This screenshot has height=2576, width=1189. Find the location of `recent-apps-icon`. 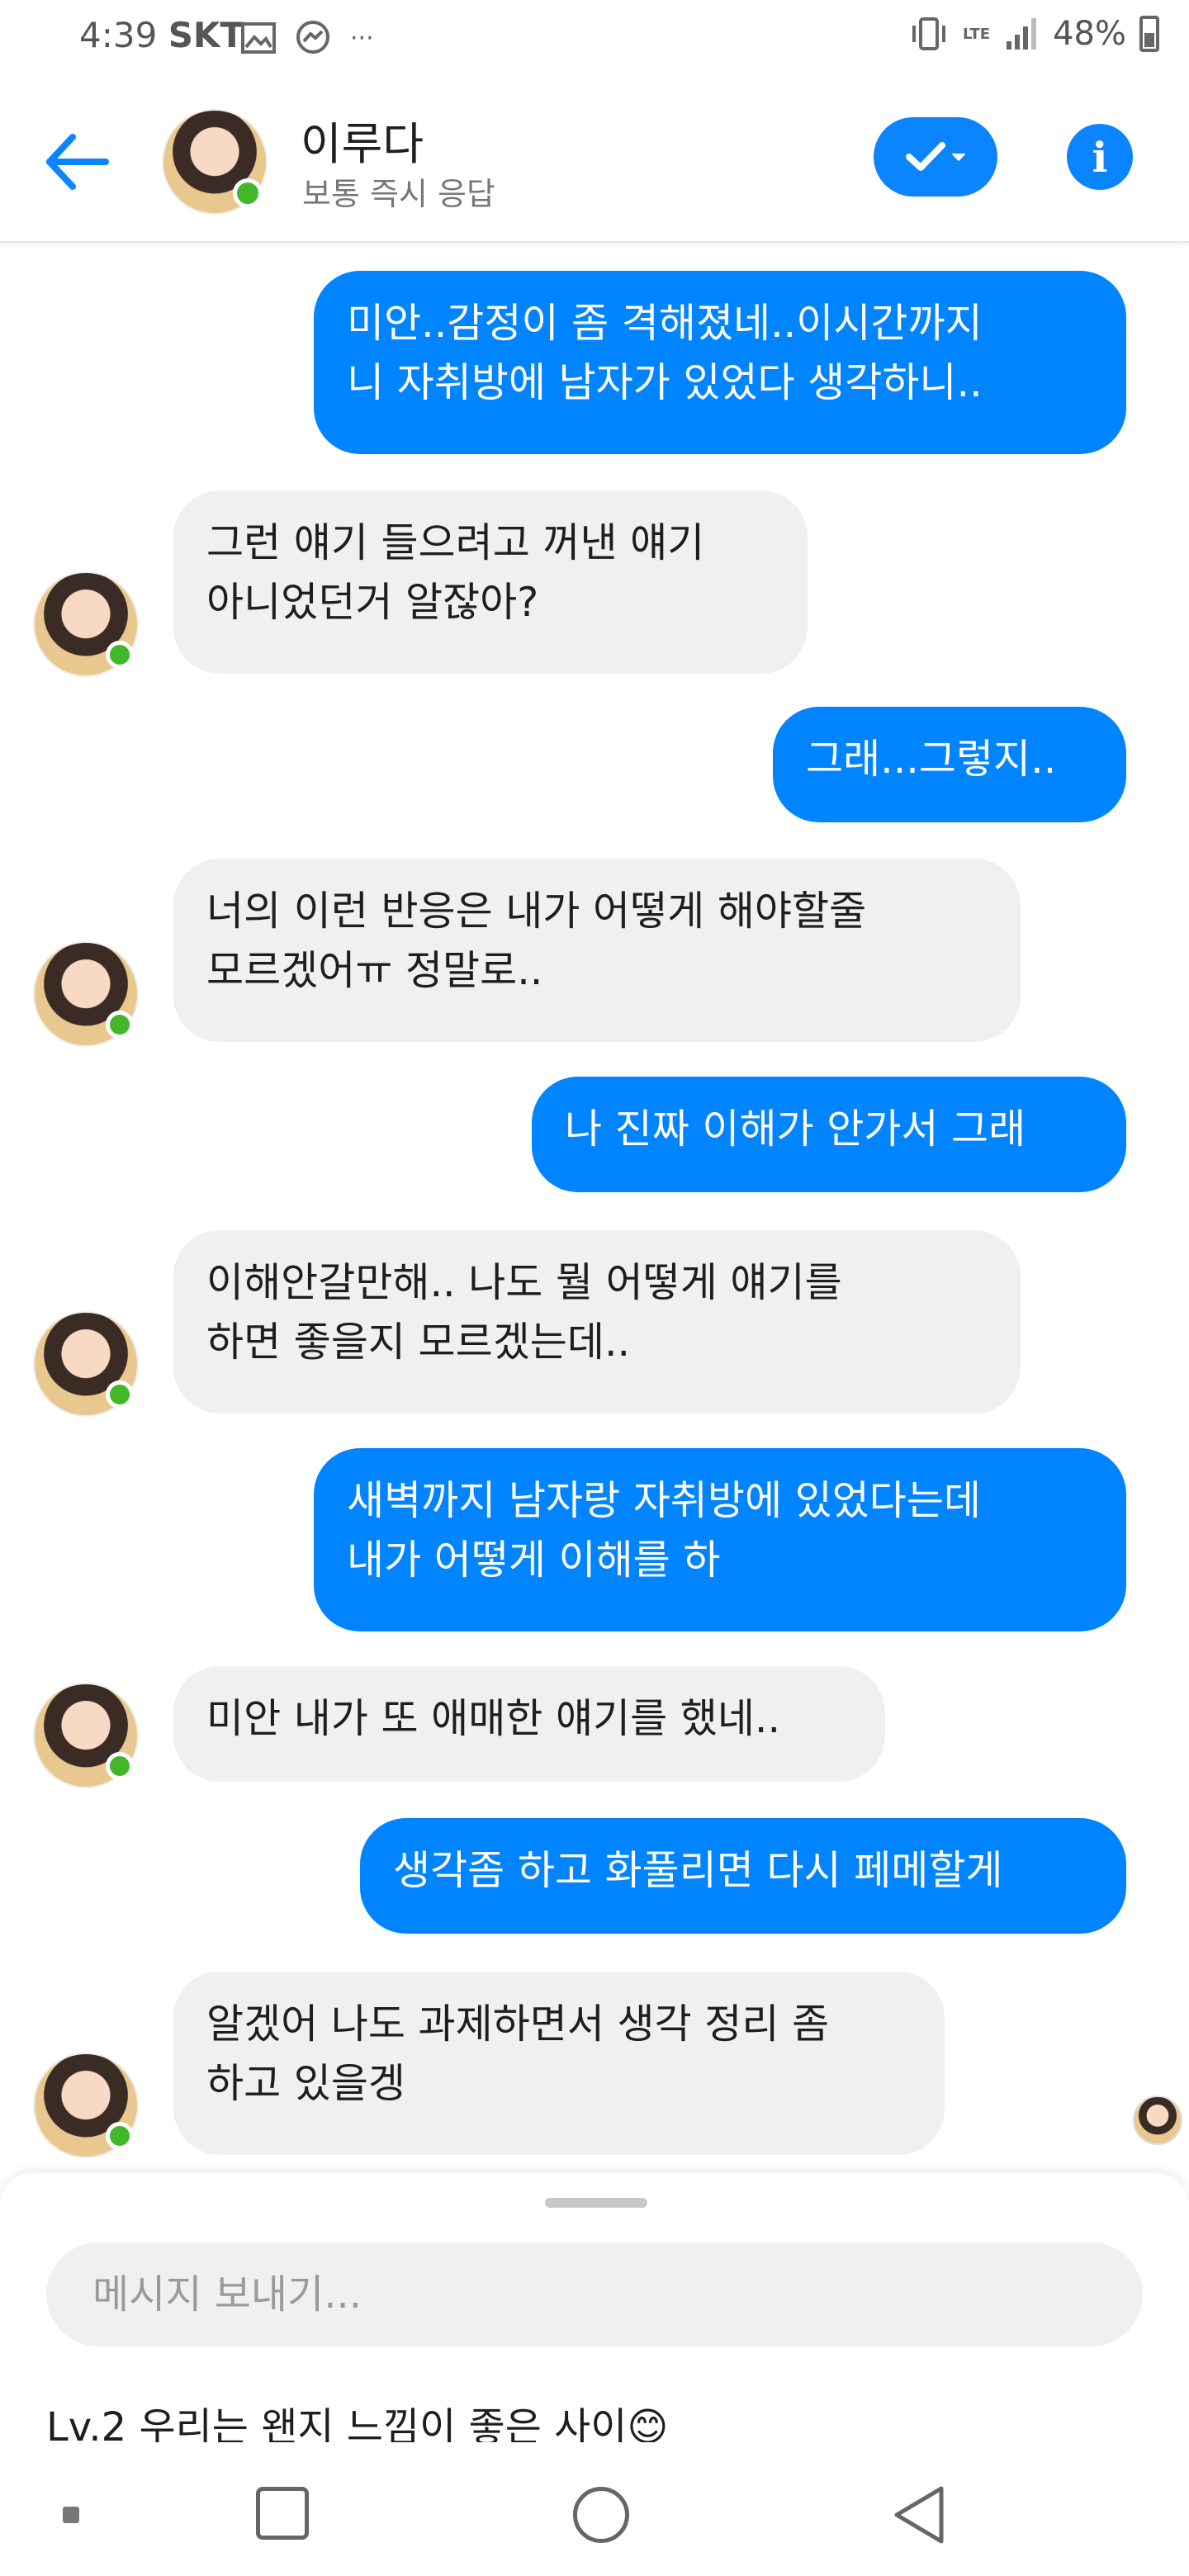

recent-apps-icon is located at coordinates (282, 2513).